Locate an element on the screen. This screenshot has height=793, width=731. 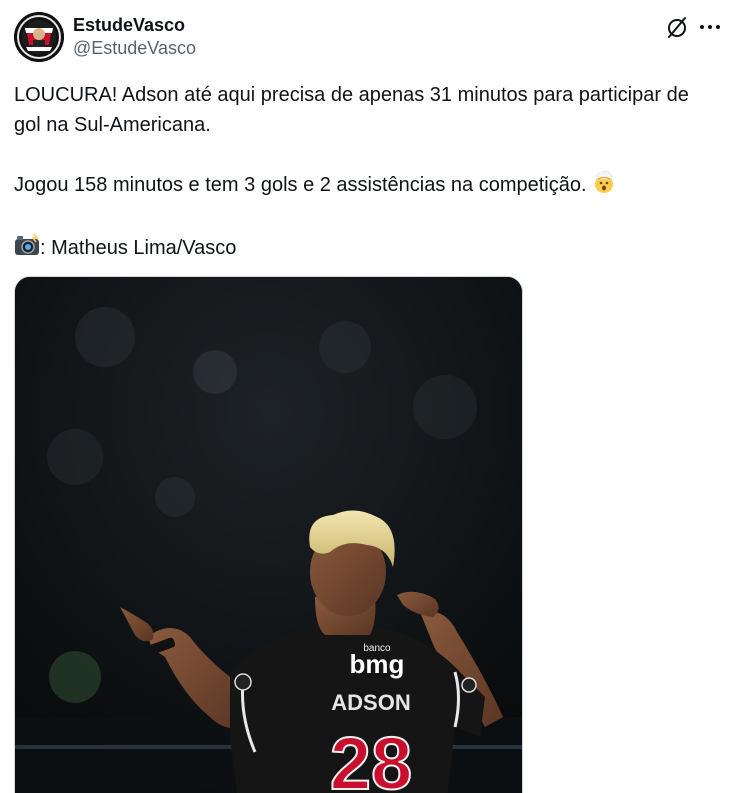
camera-flash-emoji-icon is located at coordinates (27, 249).